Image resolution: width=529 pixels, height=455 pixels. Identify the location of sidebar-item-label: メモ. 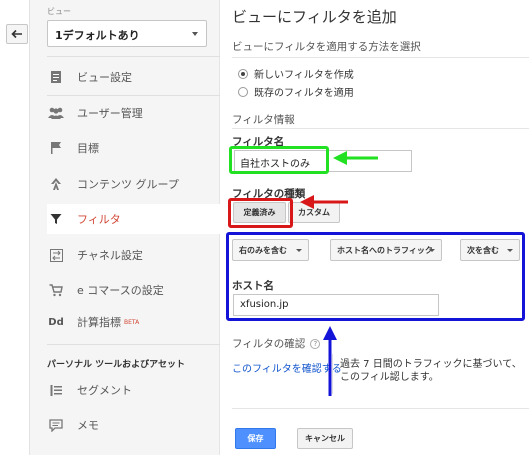
(88, 425).